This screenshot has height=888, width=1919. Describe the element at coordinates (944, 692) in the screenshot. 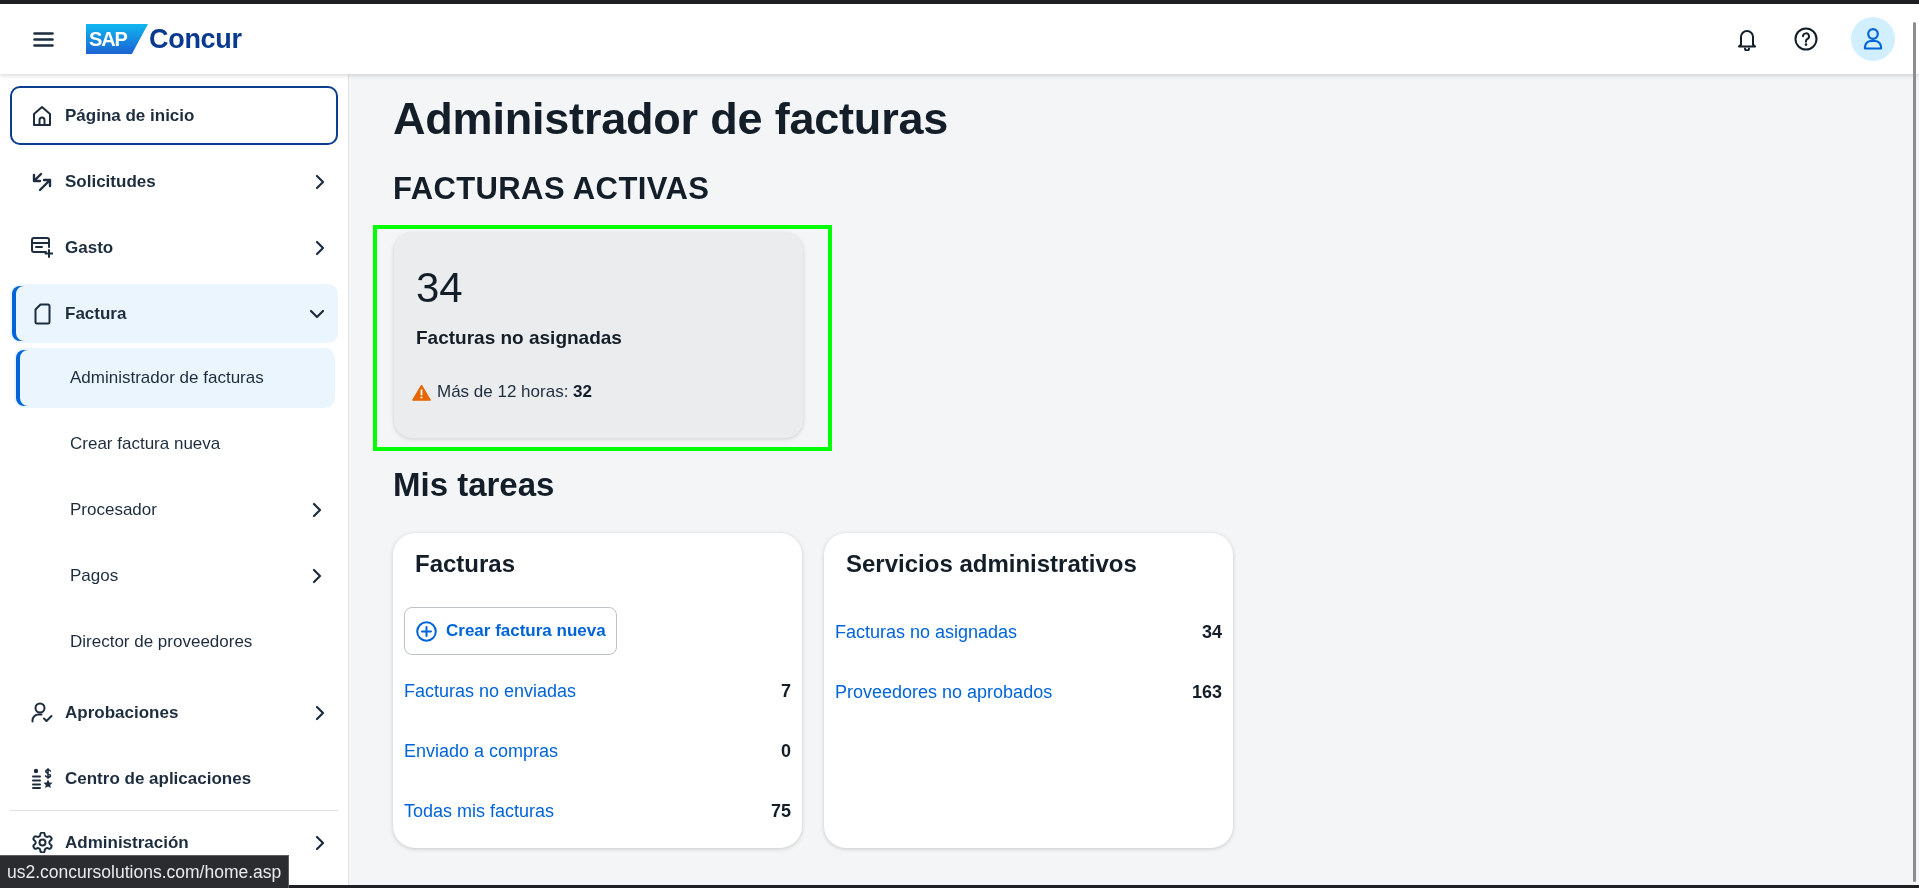

I see `task-link: Proveedores no aprobados` at that location.